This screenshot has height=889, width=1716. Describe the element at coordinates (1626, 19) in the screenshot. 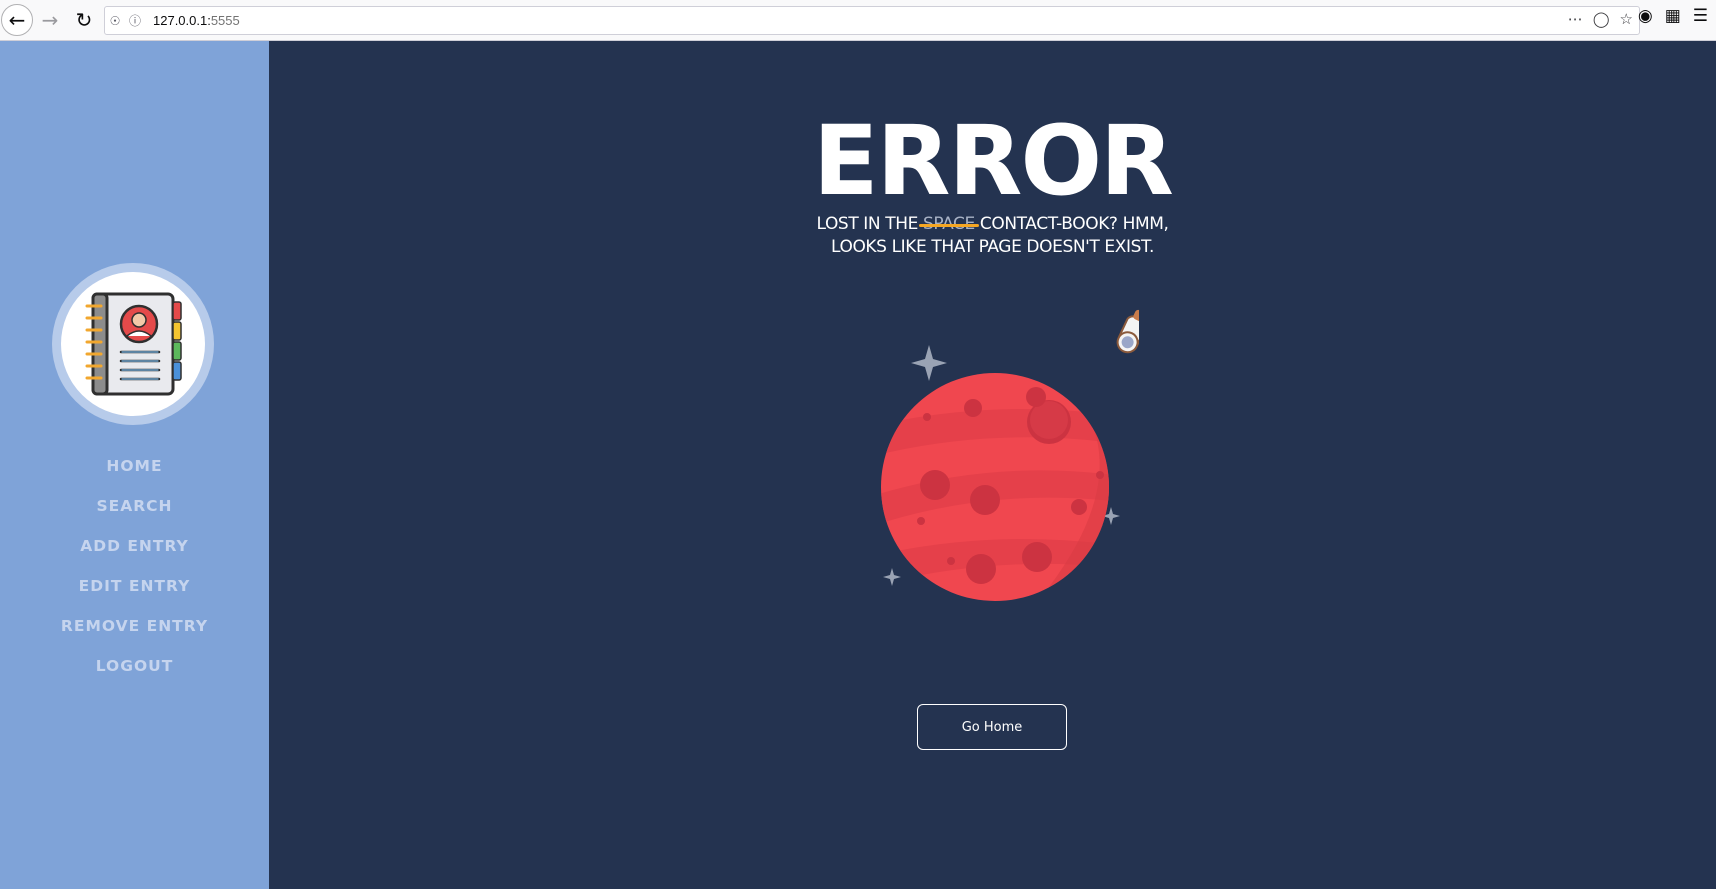

I see `bookmark-star-icon: ☆` at that location.